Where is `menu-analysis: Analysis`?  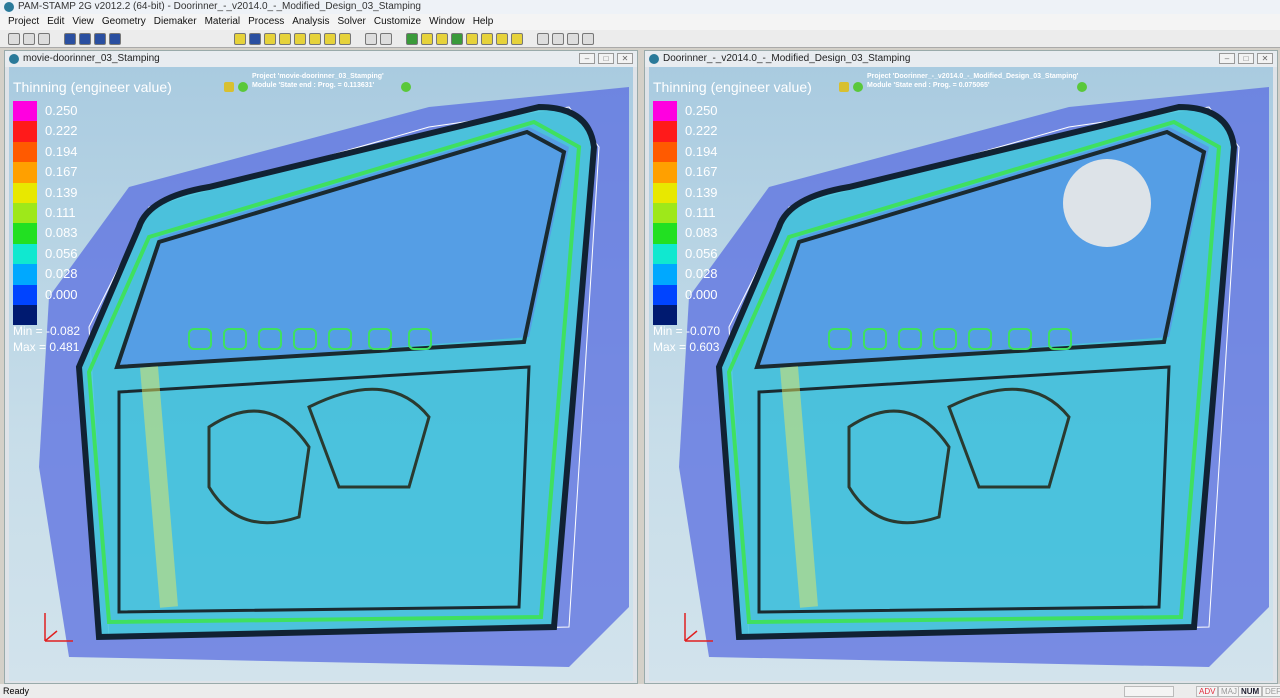 menu-analysis: Analysis is located at coordinates (310, 22).